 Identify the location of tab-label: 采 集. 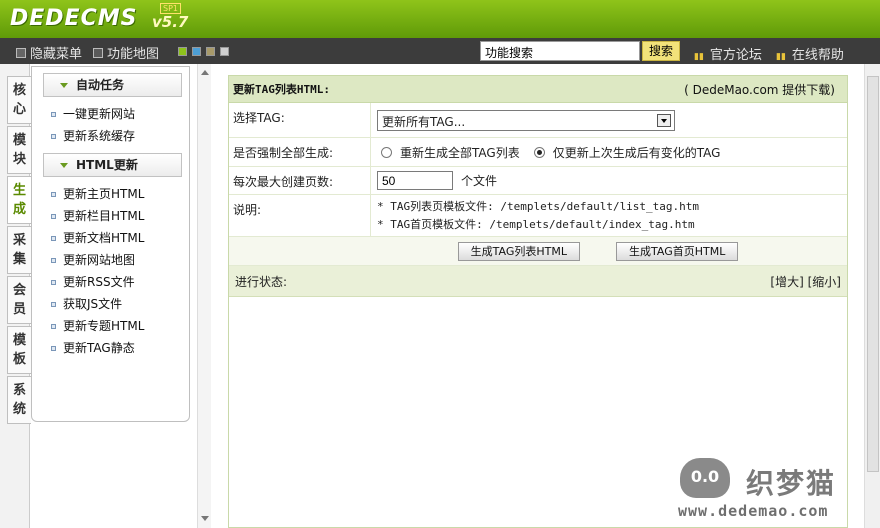
(19, 250).